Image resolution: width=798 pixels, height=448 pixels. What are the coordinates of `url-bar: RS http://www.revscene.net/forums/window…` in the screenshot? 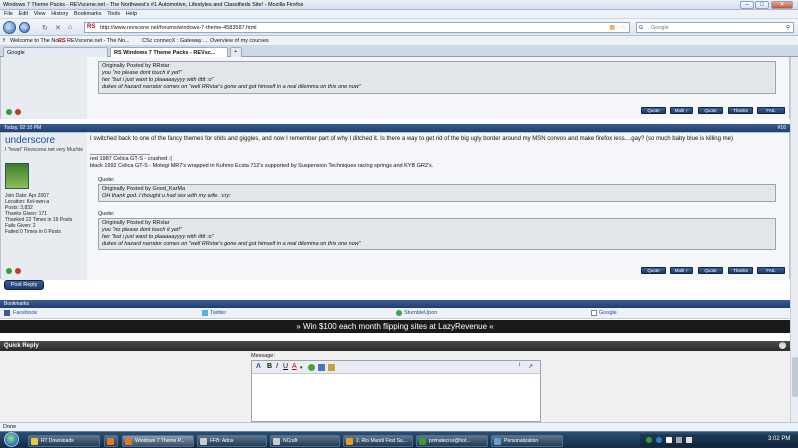 It's located at (357, 27).